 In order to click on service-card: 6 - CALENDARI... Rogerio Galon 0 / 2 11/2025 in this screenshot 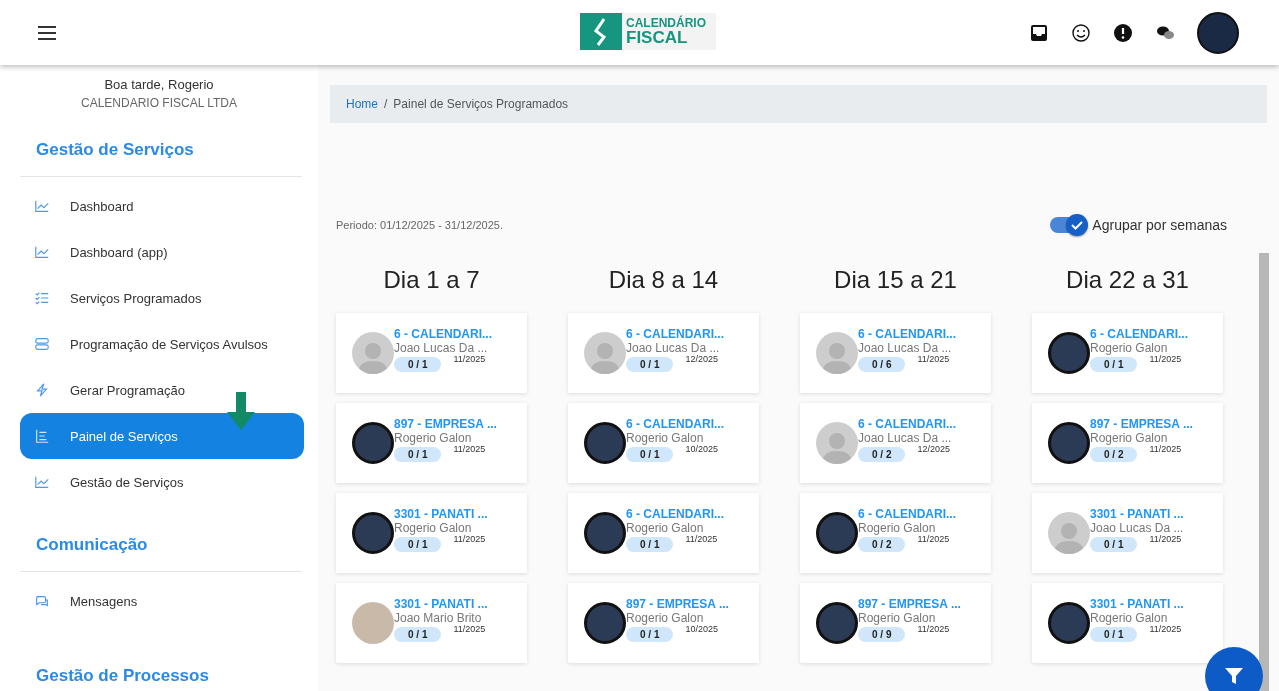, I will do `click(895, 533)`.